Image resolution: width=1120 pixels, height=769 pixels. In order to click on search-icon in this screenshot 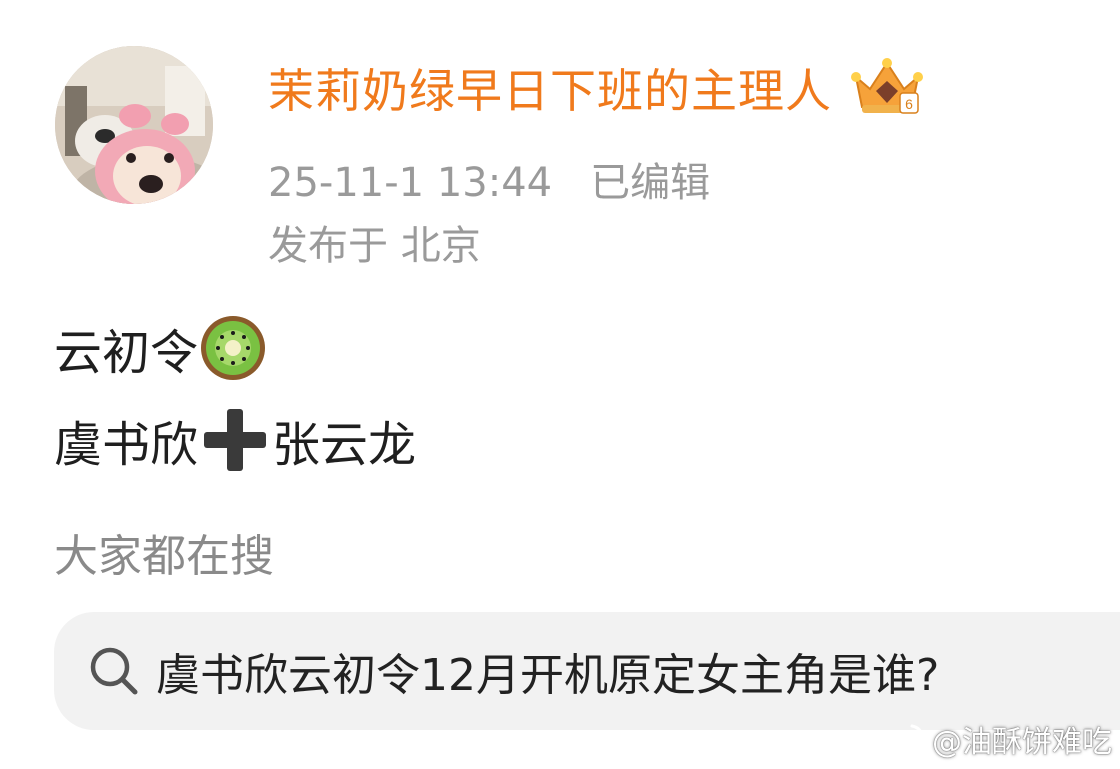, I will do `click(114, 671)`.